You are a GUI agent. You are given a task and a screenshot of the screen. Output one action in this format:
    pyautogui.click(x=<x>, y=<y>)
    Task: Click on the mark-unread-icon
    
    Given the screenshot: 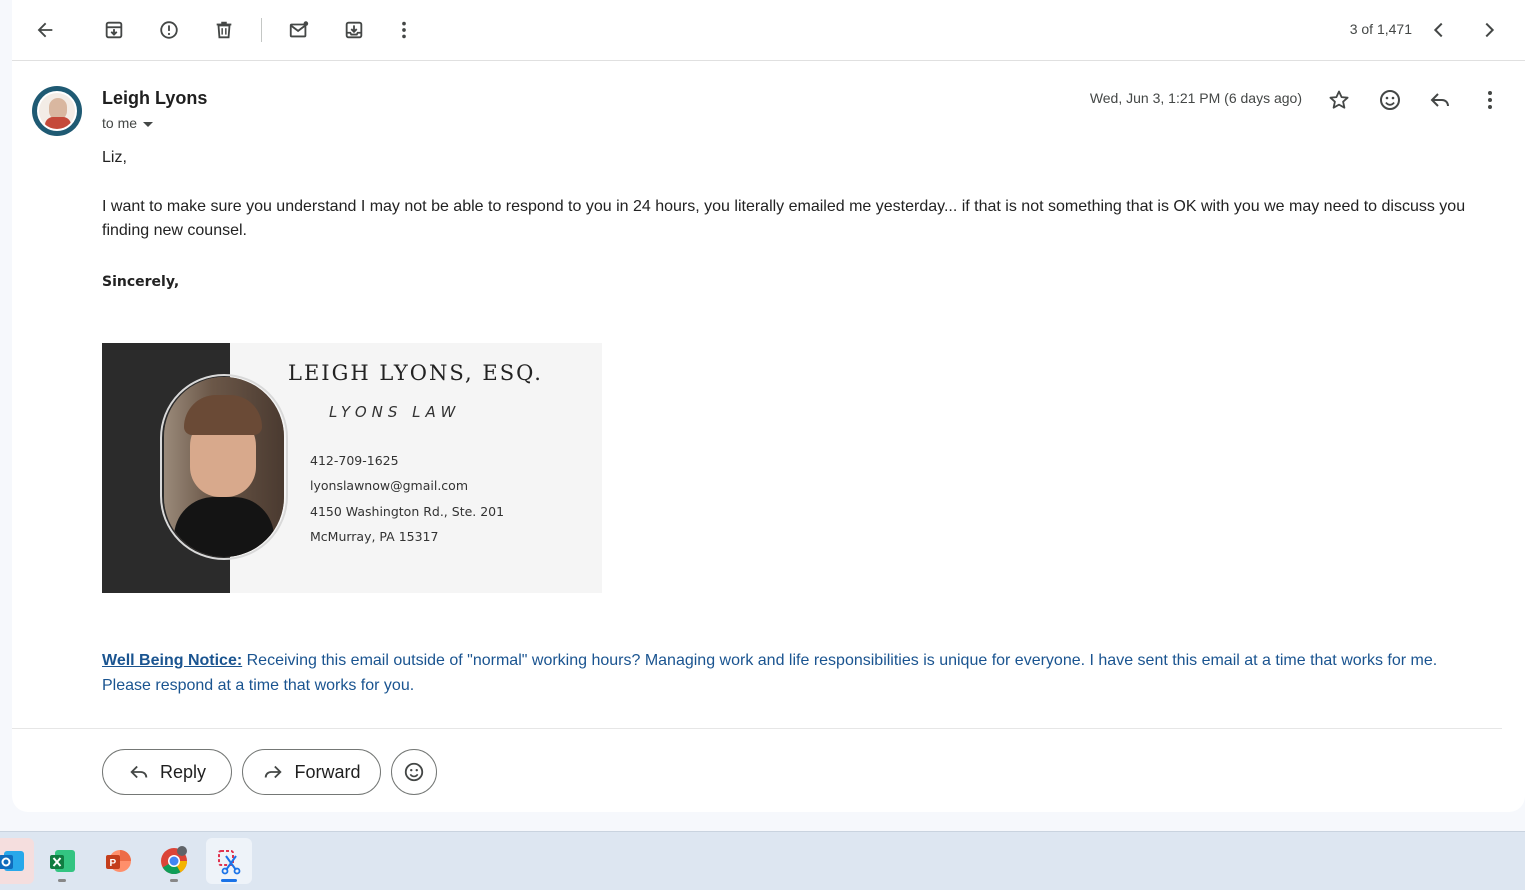 What is the action you would take?
    pyautogui.click(x=299, y=29)
    